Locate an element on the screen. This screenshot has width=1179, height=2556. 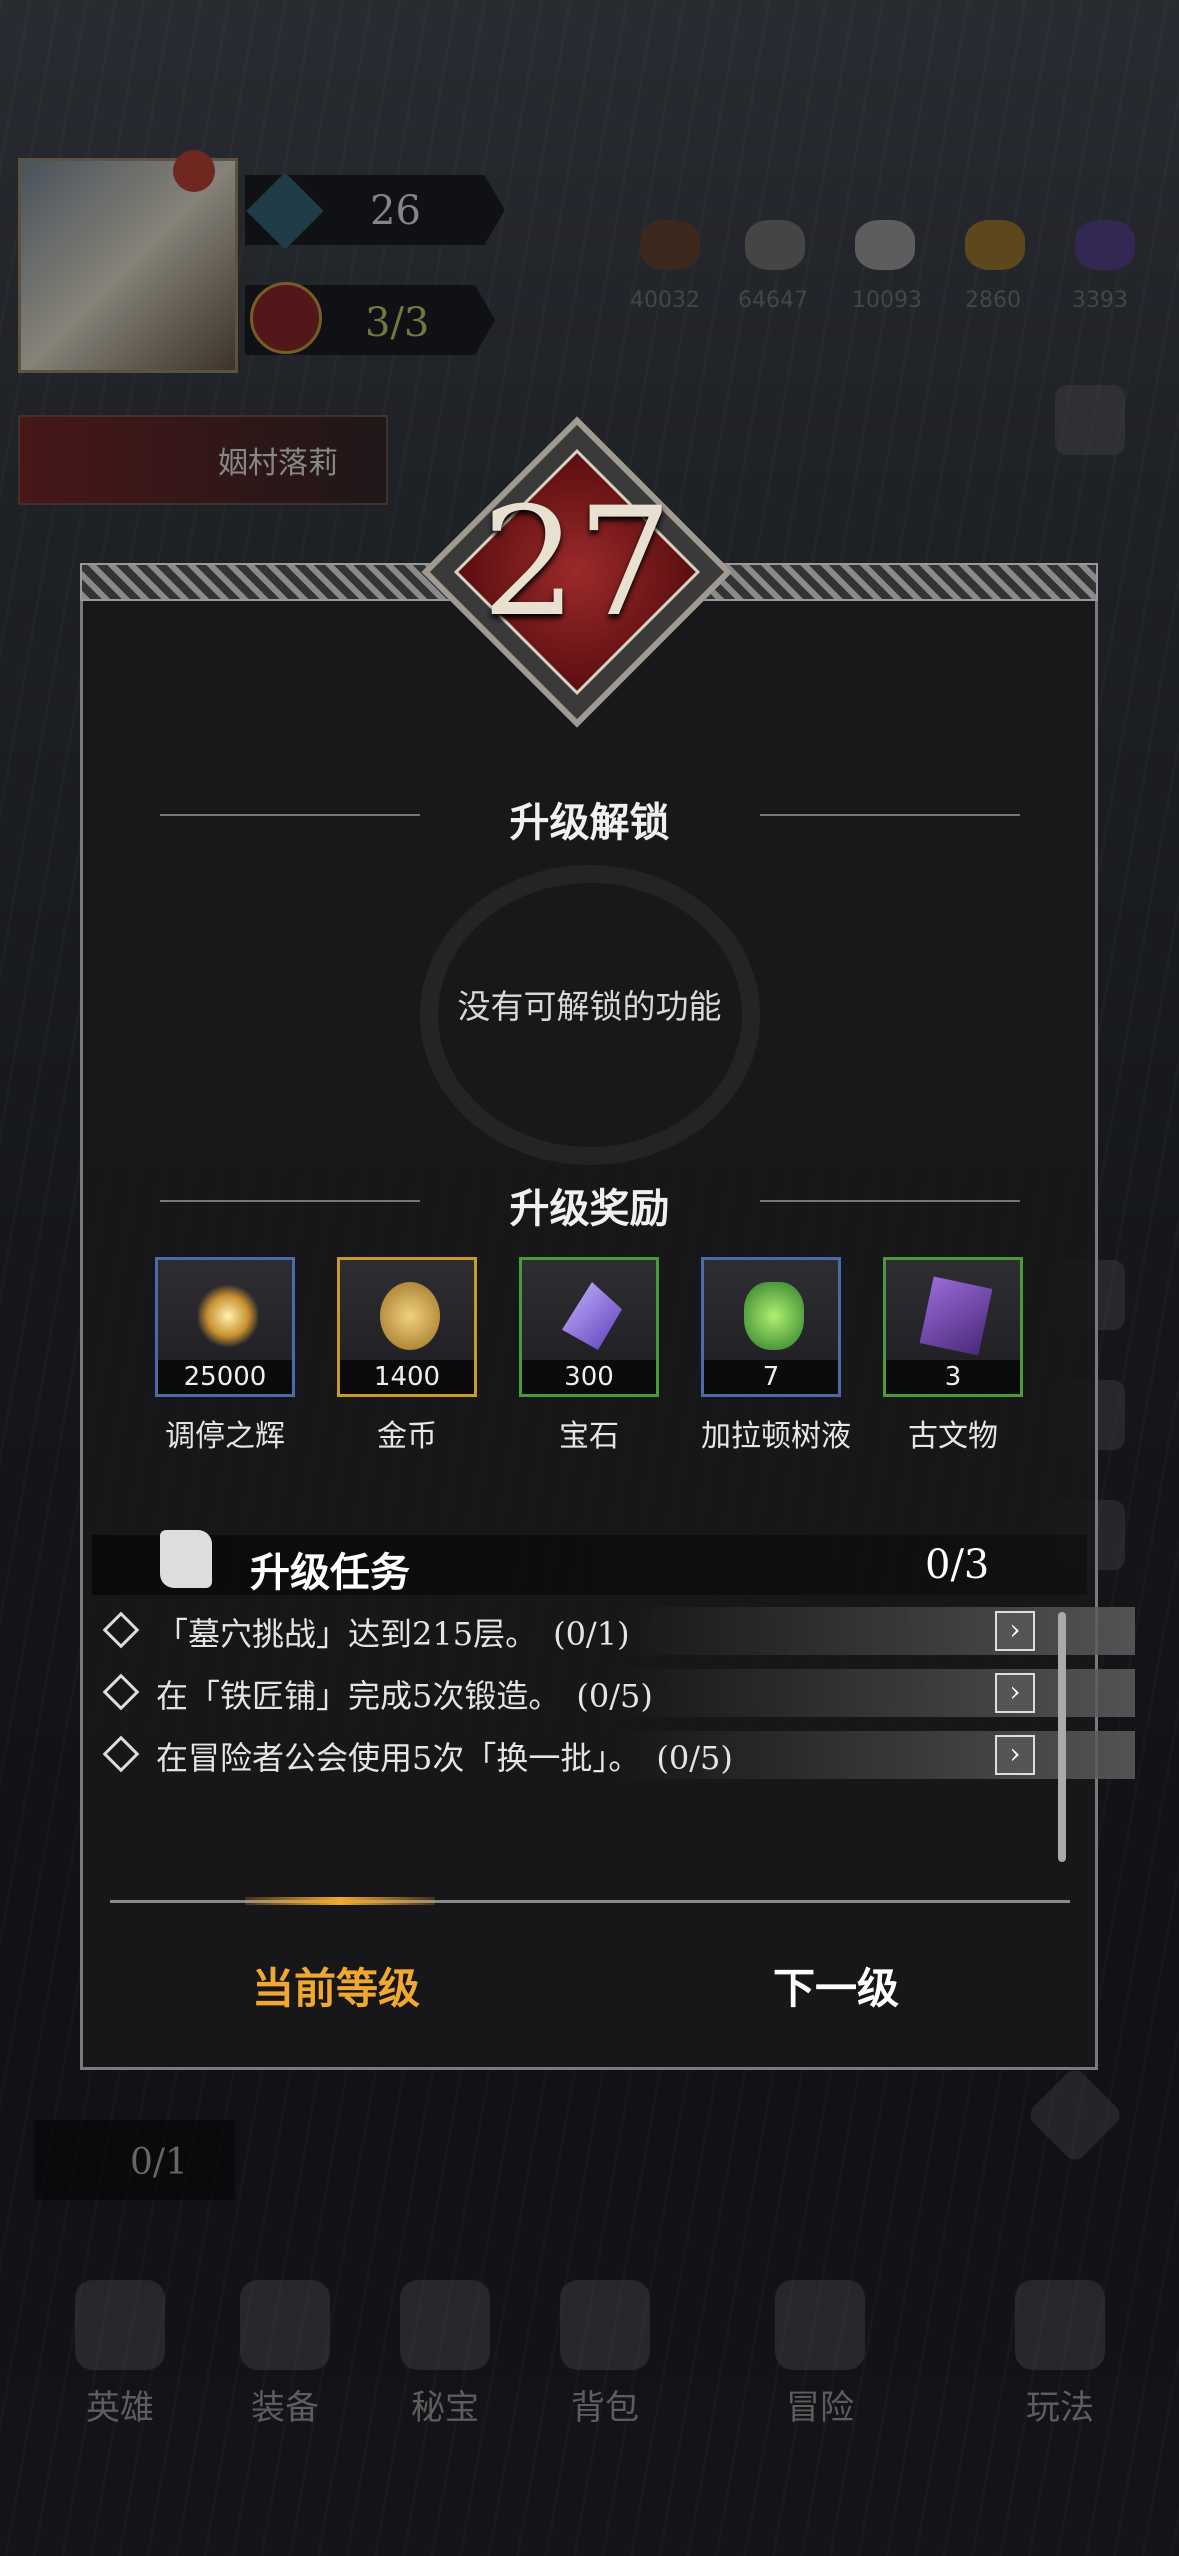
reward-count: 7 is located at coordinates (771, 1377).